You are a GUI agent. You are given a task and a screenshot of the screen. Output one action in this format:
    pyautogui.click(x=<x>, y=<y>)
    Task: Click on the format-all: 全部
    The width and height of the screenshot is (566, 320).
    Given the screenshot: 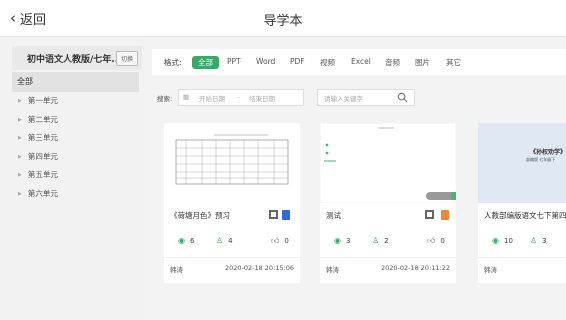 What is the action you would take?
    pyautogui.click(x=205, y=62)
    